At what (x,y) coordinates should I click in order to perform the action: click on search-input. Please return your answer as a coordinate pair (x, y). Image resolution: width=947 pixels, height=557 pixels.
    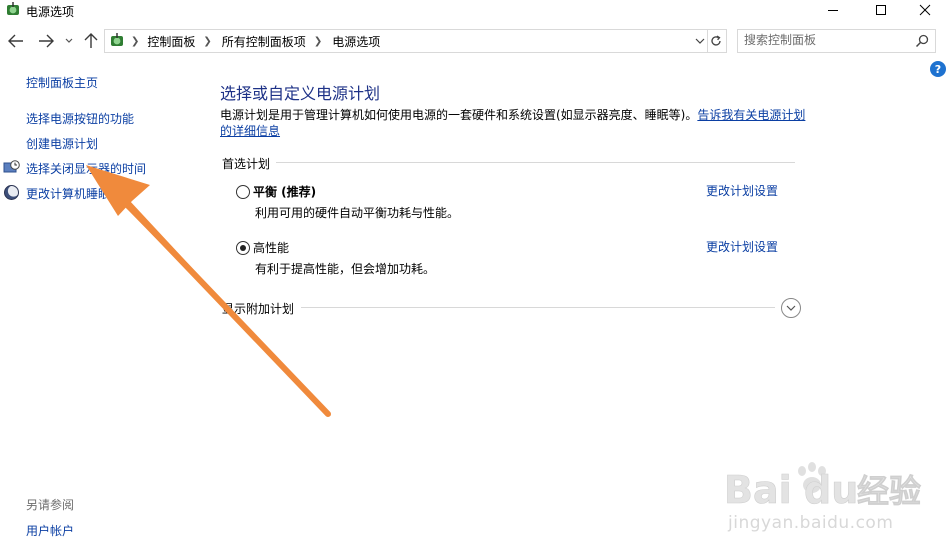
    Looking at the image, I should click on (826, 40).